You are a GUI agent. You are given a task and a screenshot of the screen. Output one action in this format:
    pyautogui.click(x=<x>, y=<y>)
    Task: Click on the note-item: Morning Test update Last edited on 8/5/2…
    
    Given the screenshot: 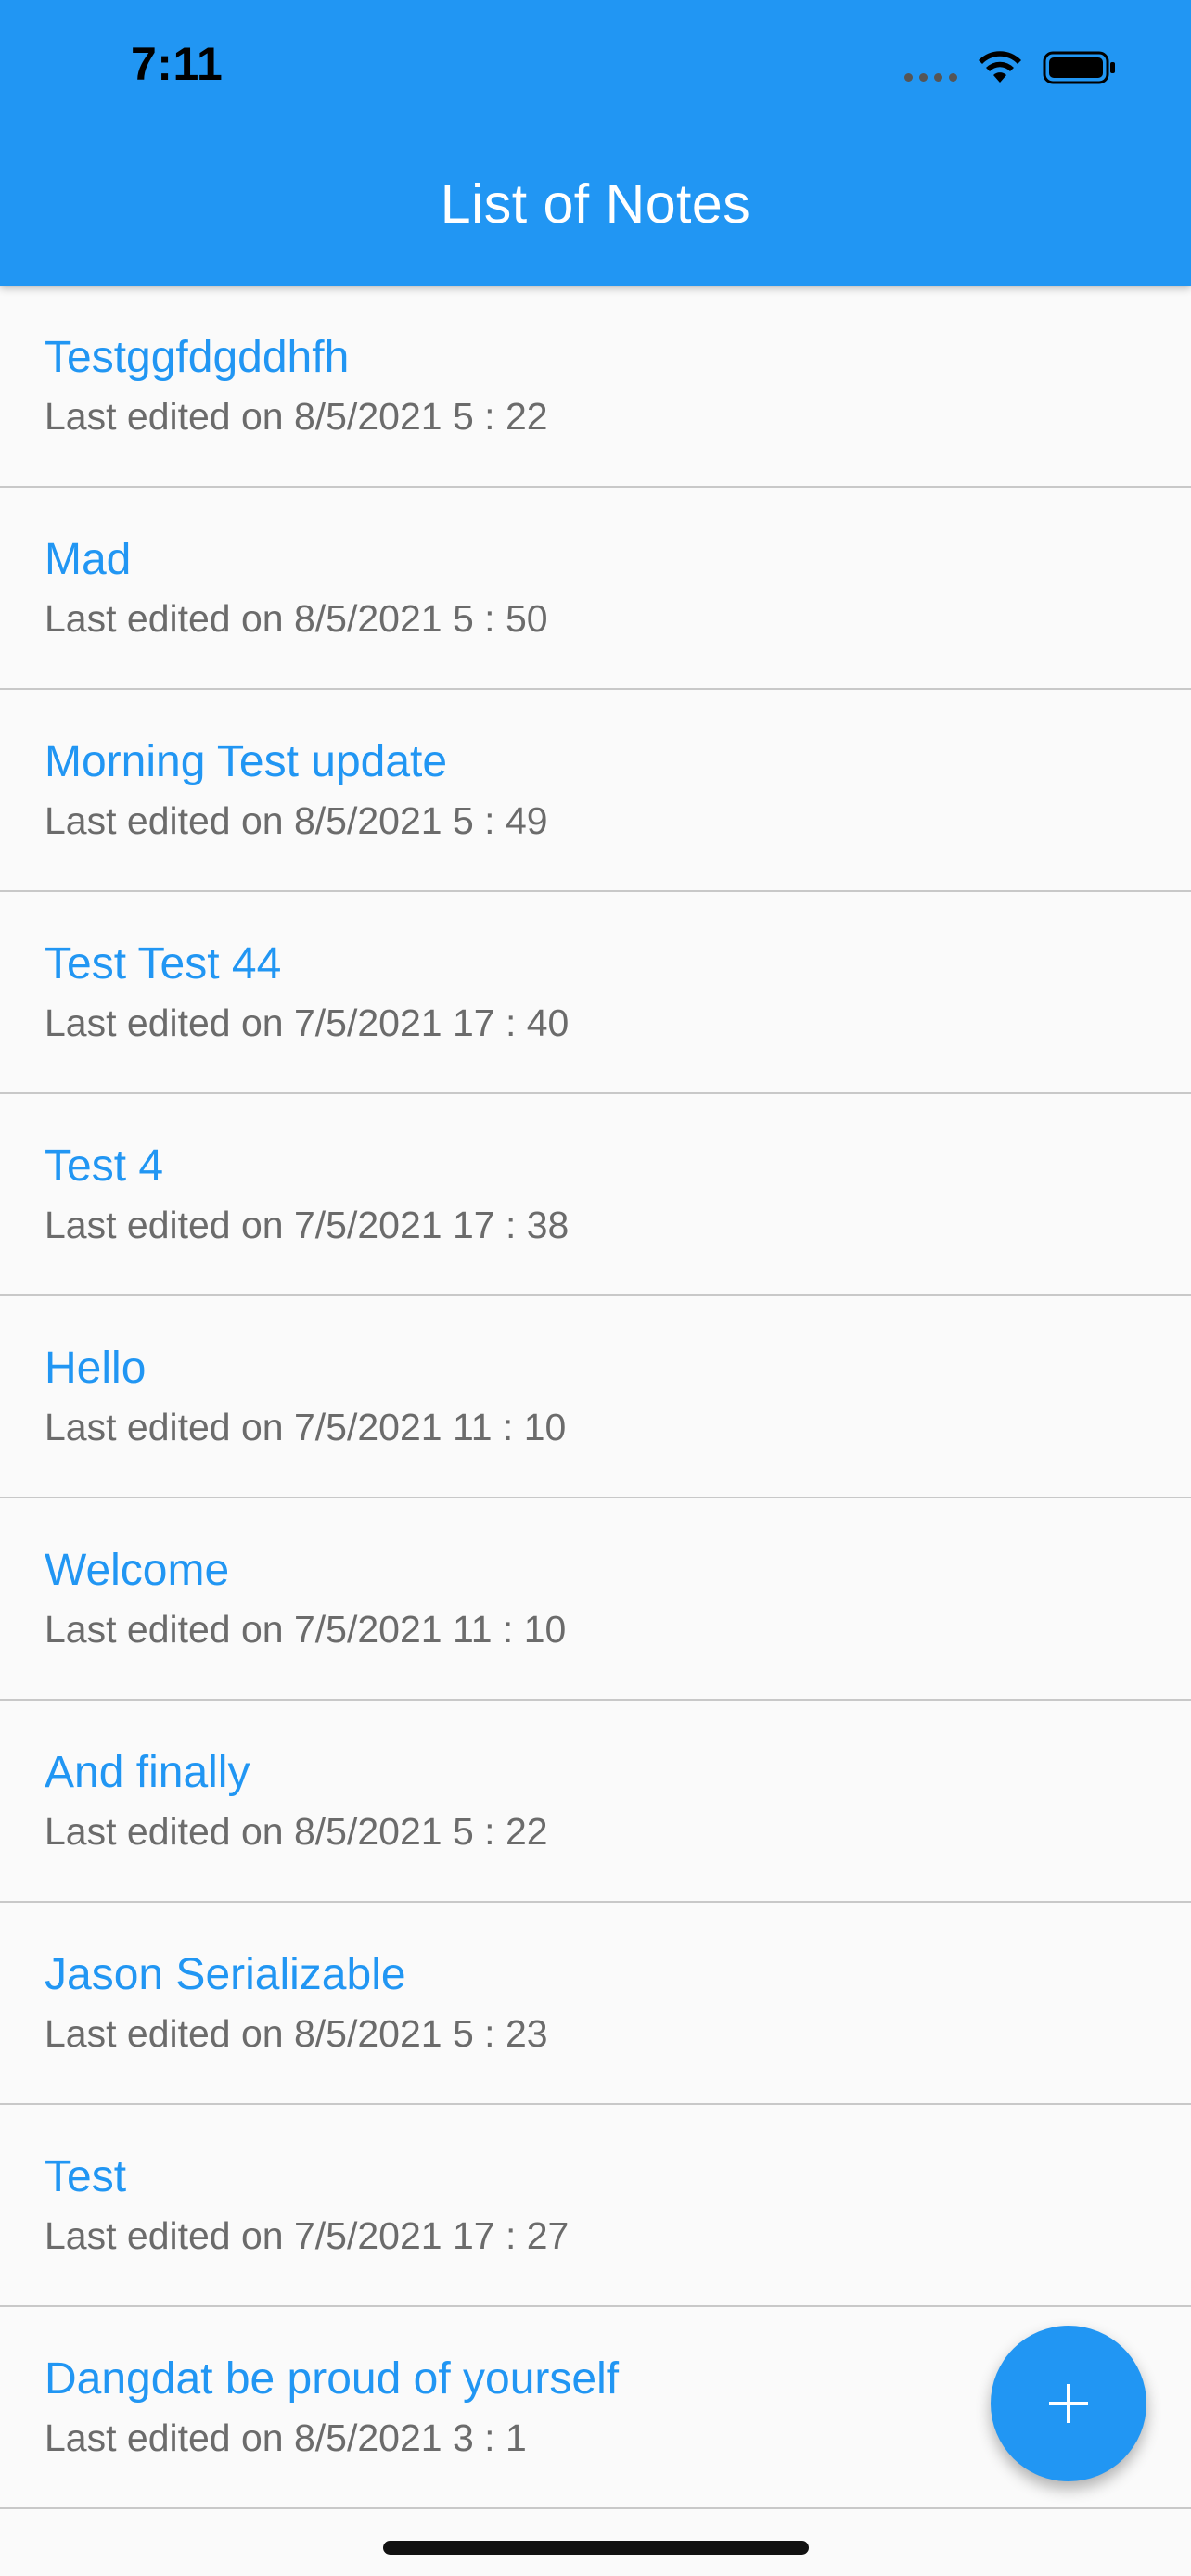 What is the action you would take?
    pyautogui.click(x=595, y=791)
    